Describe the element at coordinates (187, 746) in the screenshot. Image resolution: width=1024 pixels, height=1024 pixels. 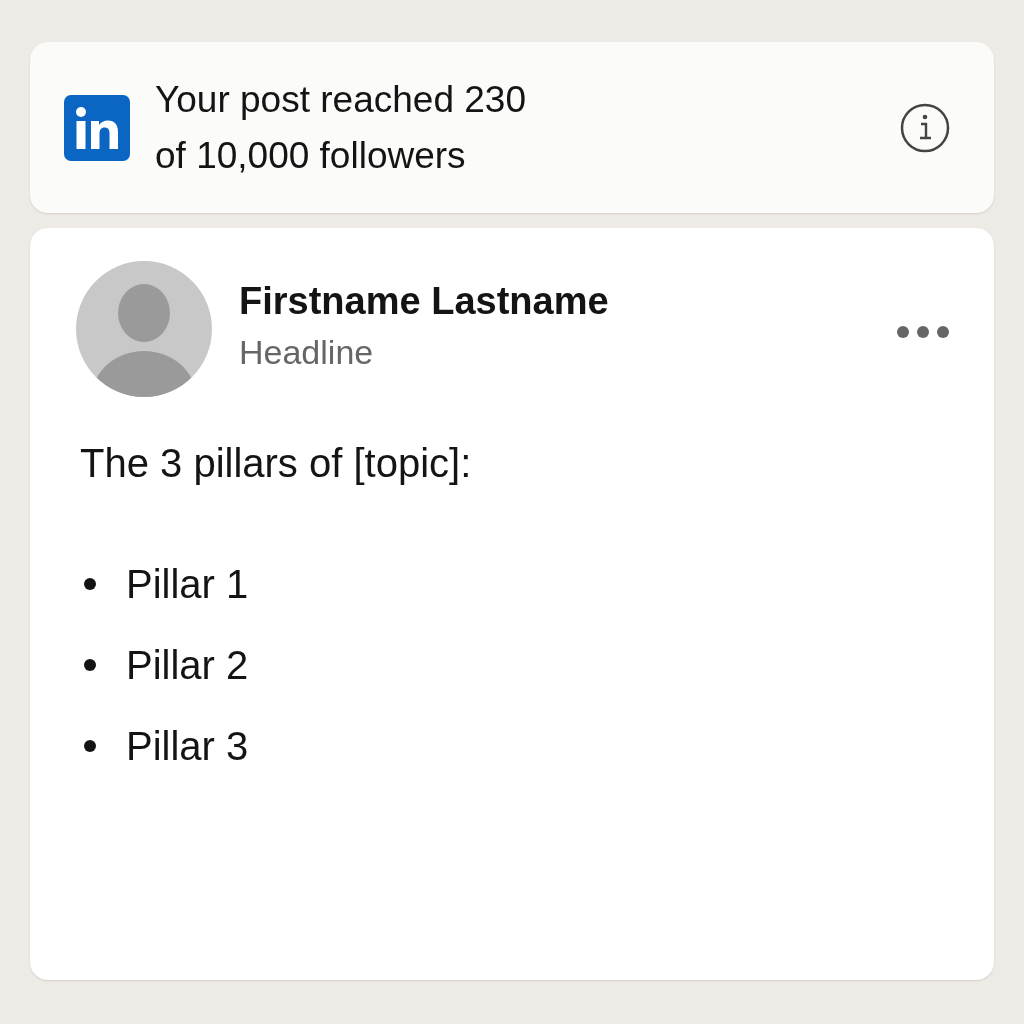
I see `list-item: Pillar 3` at that location.